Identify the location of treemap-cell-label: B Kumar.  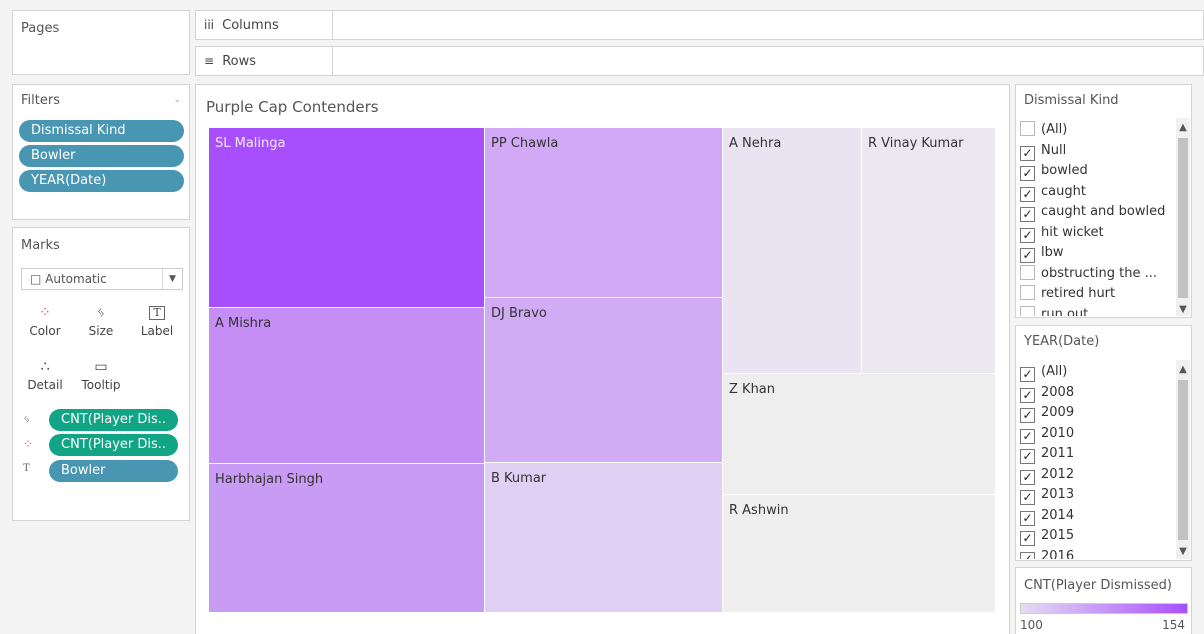
(519, 478).